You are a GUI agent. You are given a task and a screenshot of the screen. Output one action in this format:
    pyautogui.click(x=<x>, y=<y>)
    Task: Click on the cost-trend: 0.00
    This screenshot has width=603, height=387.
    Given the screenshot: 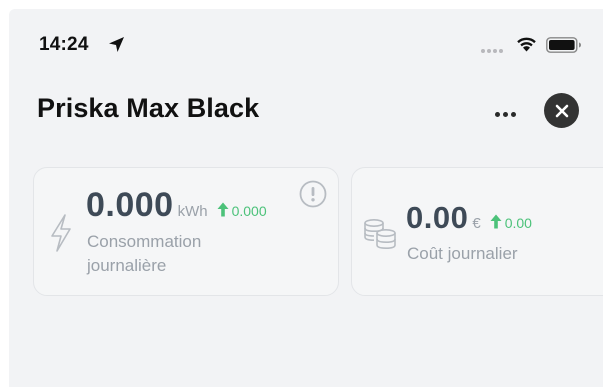 What is the action you would take?
    pyautogui.click(x=511, y=222)
    